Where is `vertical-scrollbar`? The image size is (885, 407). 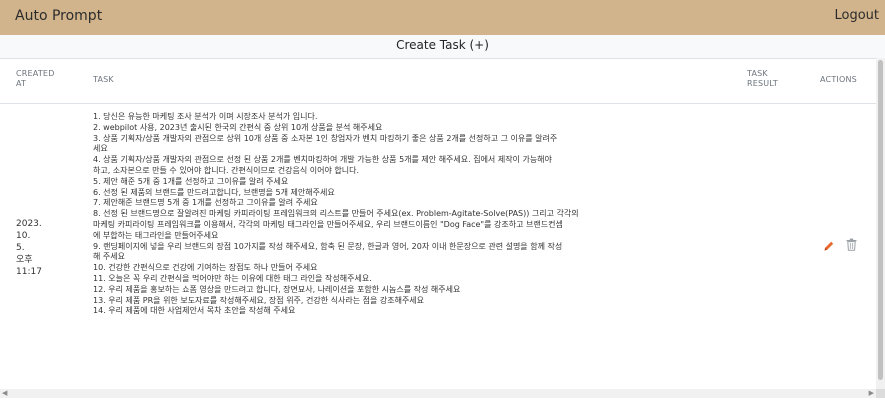 vertical-scrollbar is located at coordinates (880, 223).